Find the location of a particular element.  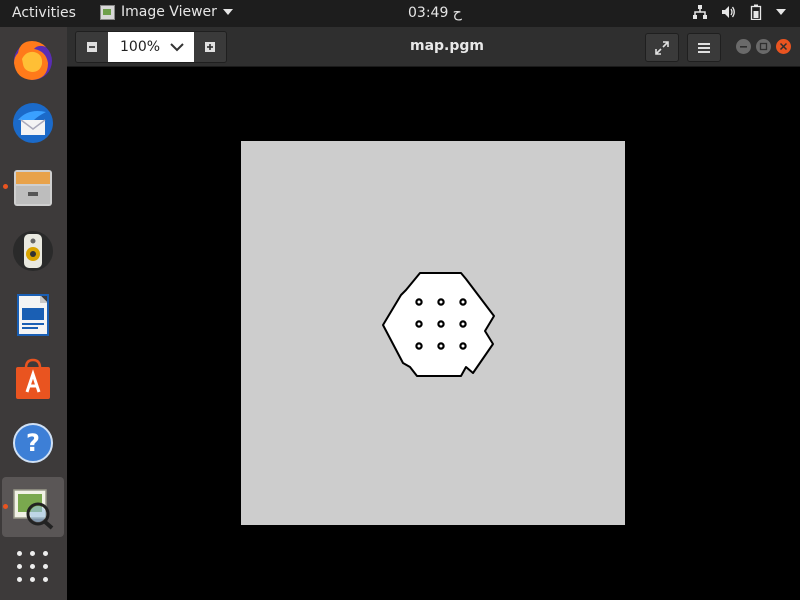

volume-icon is located at coordinates (728, 12).